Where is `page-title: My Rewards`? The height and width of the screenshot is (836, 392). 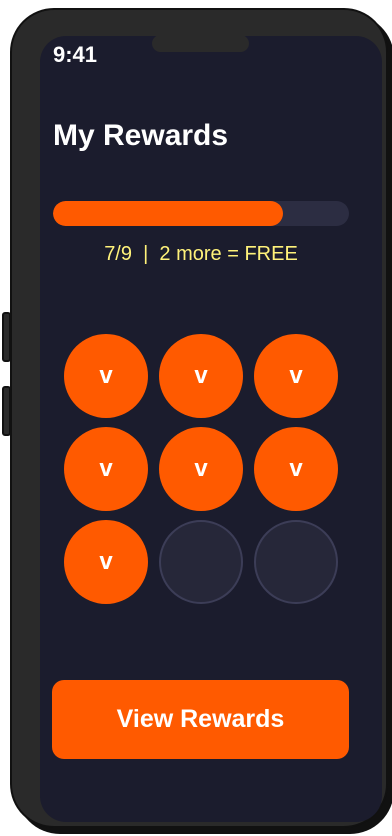 page-title: My Rewards is located at coordinates (141, 135).